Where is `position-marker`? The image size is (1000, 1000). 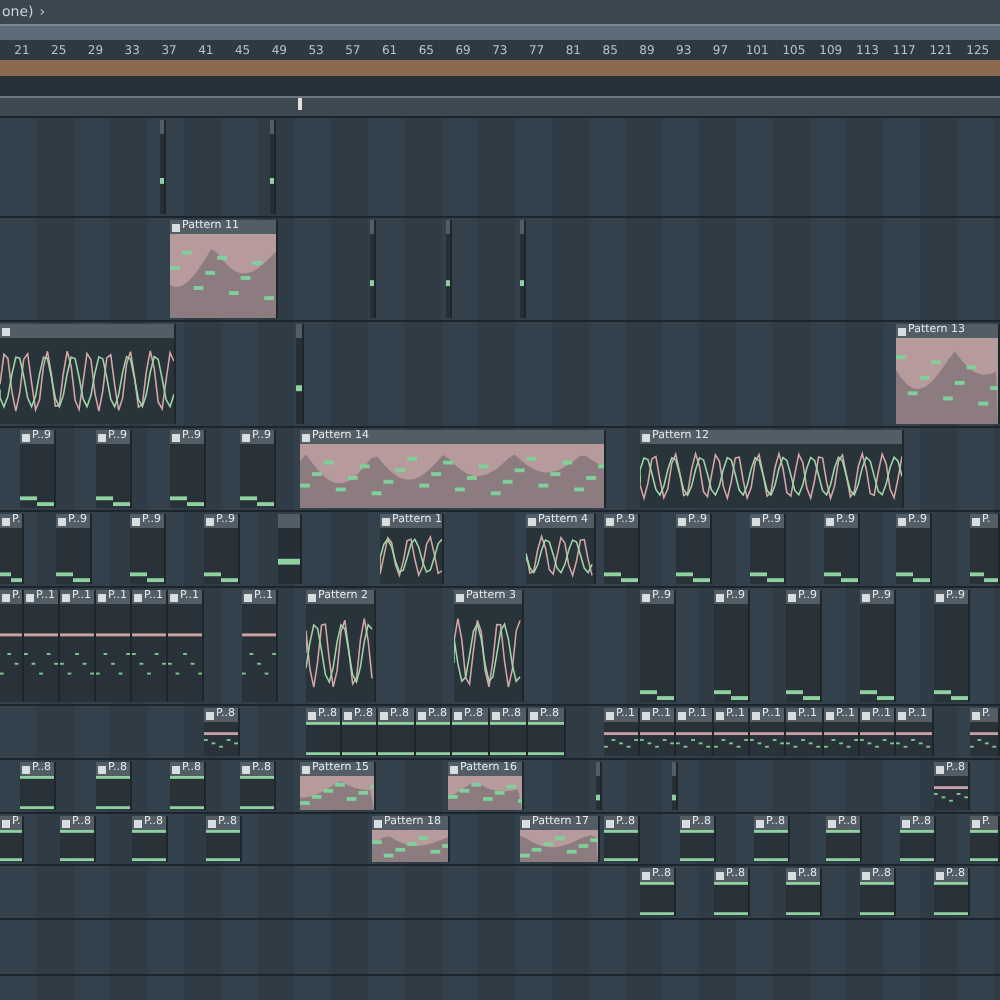
position-marker is located at coordinates (300, 104).